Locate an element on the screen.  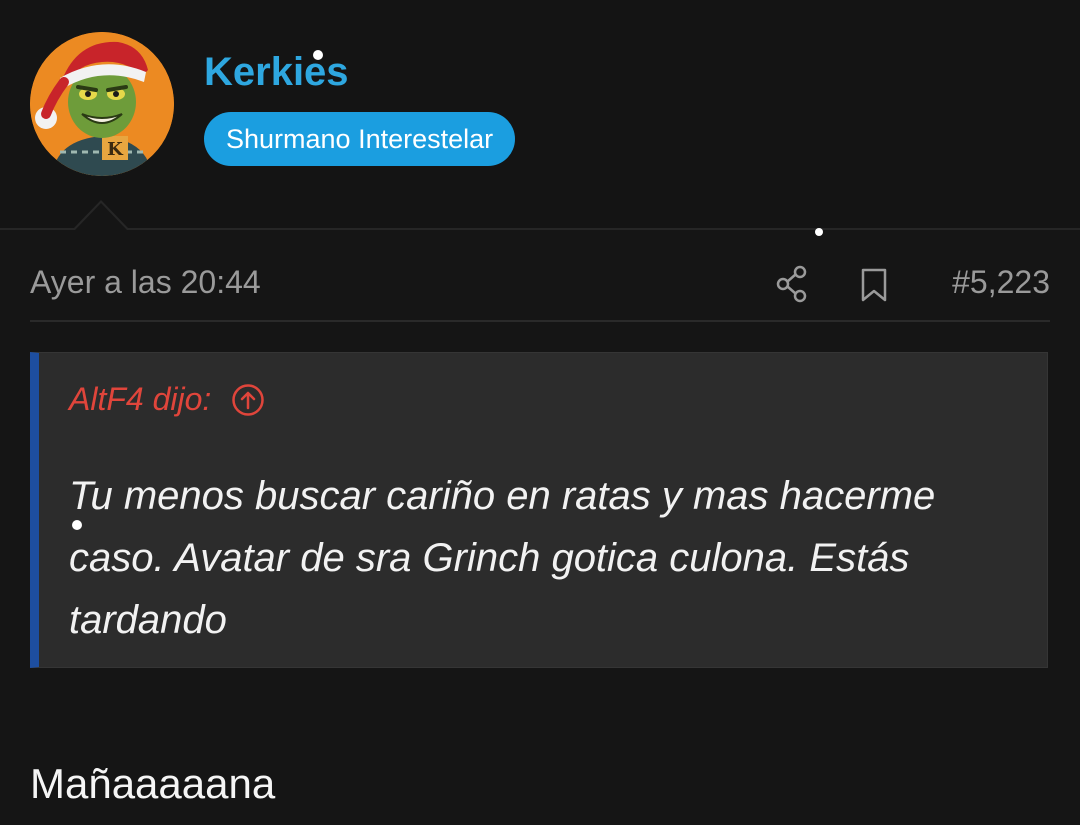
avatar: K is located at coordinates (102, 104).